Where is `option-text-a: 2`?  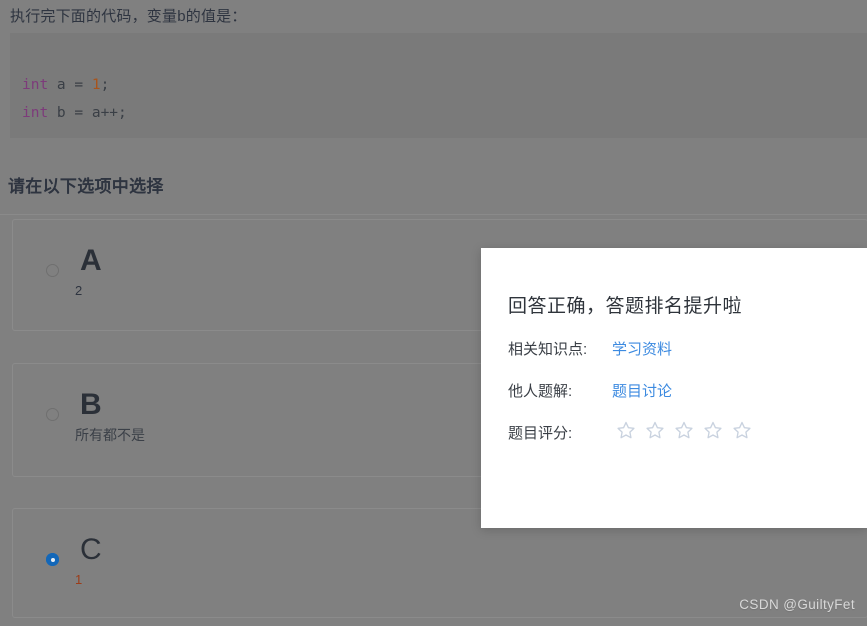
option-text-a: 2 is located at coordinates (79, 290).